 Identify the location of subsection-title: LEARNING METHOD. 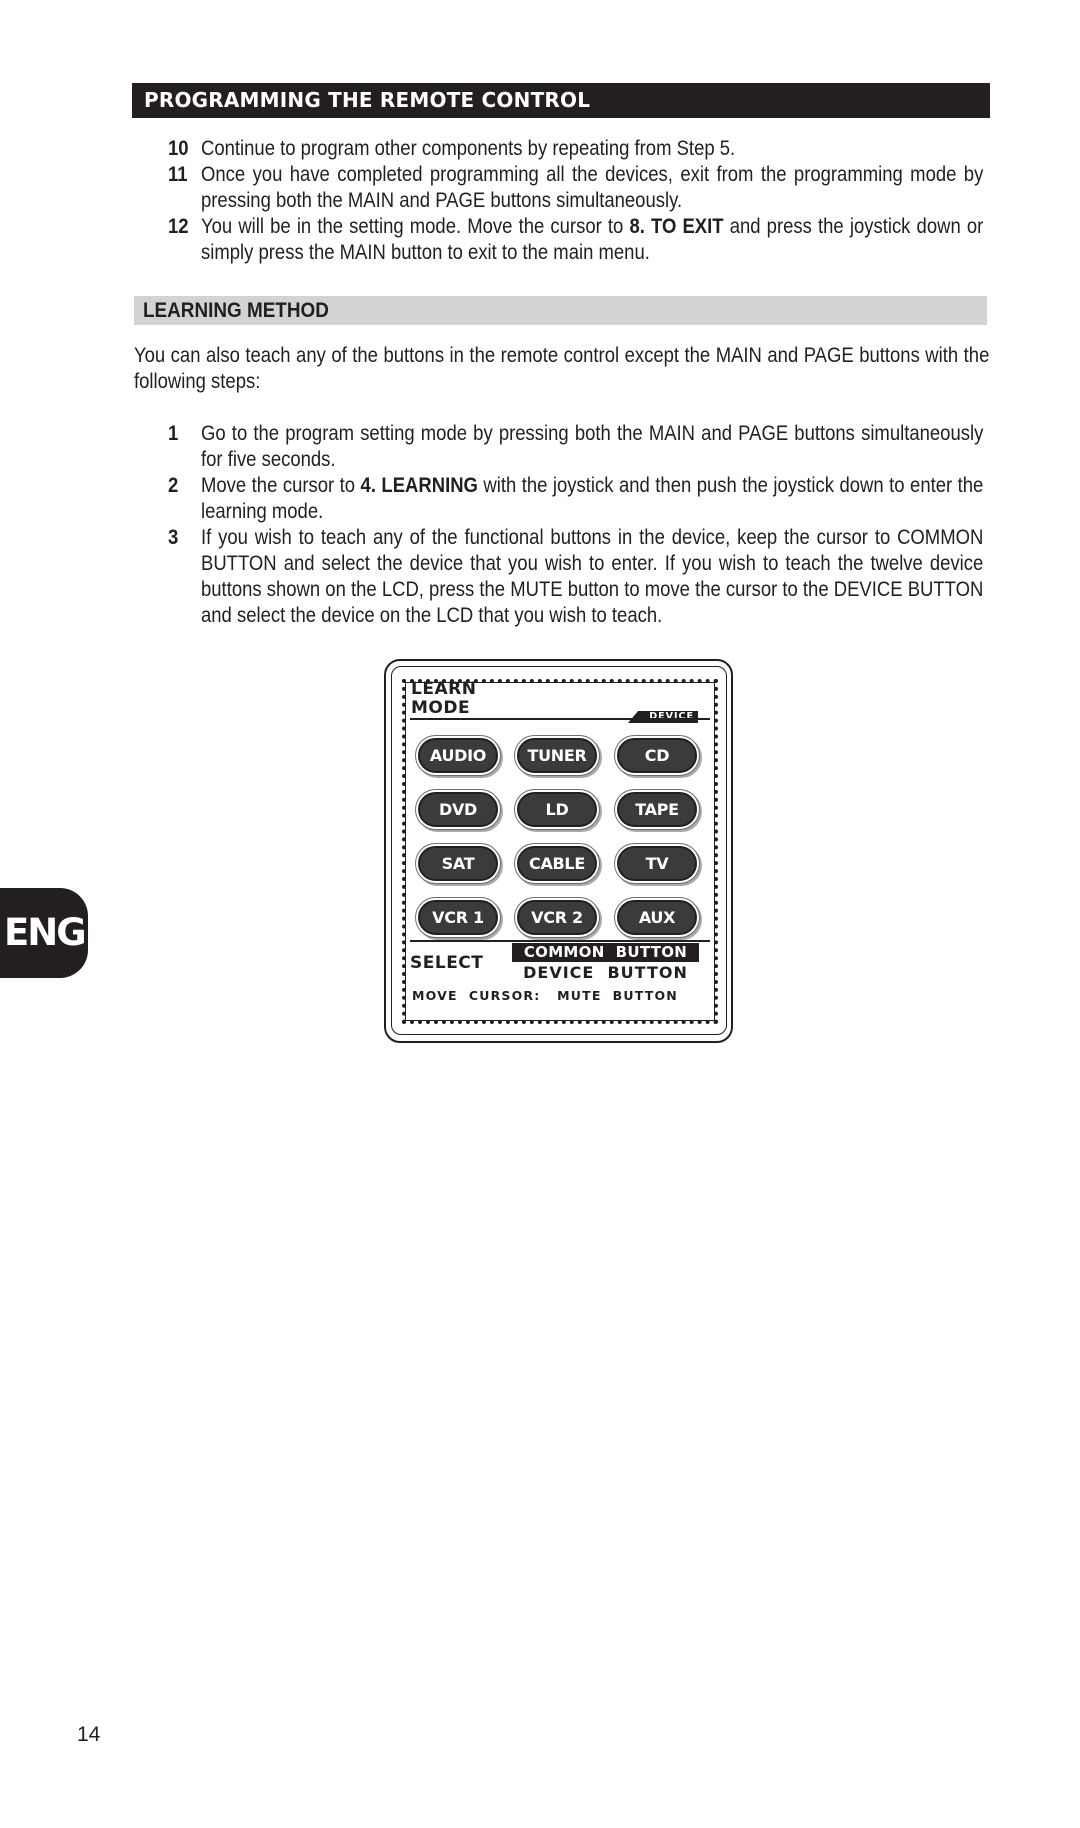
(236, 310).